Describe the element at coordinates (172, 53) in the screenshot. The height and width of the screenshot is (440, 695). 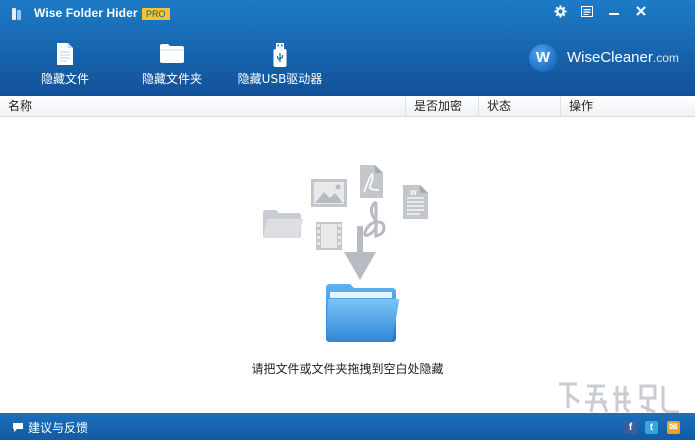
I see `folder-icon` at that location.